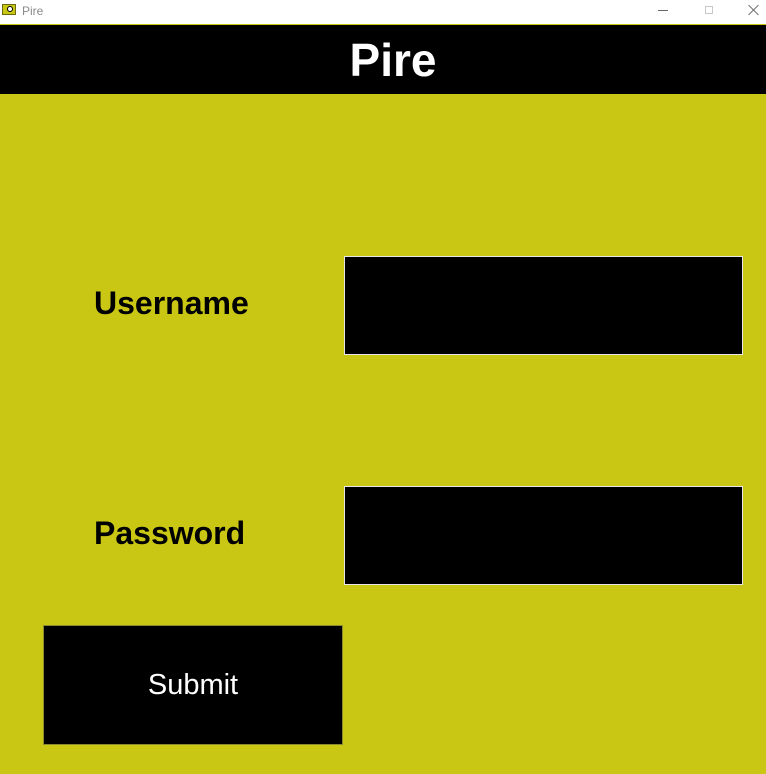  I want to click on minimize-button, so click(663, 10).